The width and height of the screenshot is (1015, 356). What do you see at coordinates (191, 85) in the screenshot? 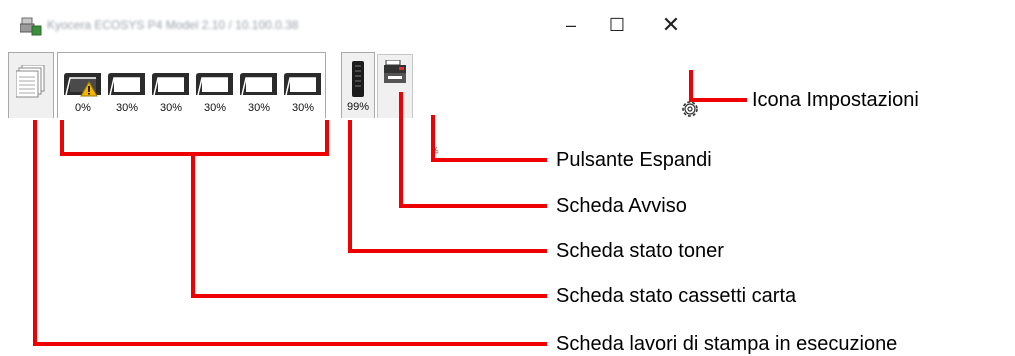
I see `tab-paper-trays: 0% 30% 30% 30% 30% 30%` at bounding box center [191, 85].